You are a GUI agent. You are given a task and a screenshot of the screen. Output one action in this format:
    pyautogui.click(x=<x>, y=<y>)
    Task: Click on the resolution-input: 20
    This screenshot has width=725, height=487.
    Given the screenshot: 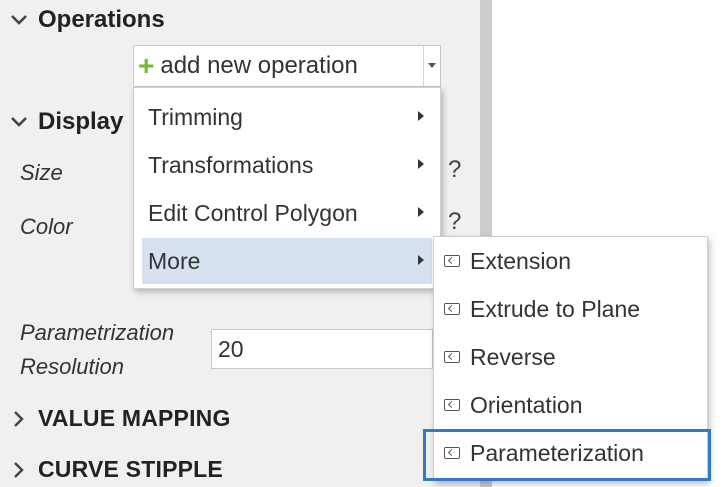 What is the action you would take?
    pyautogui.click(x=322, y=349)
    